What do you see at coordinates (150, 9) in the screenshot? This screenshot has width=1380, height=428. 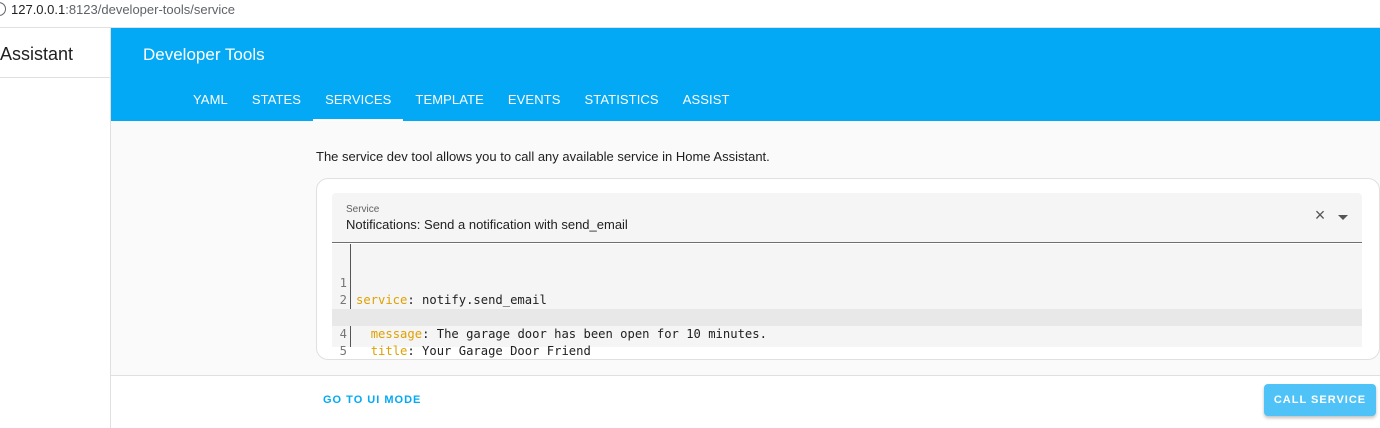 I see `url-path: :8123/developer-tools/service` at bounding box center [150, 9].